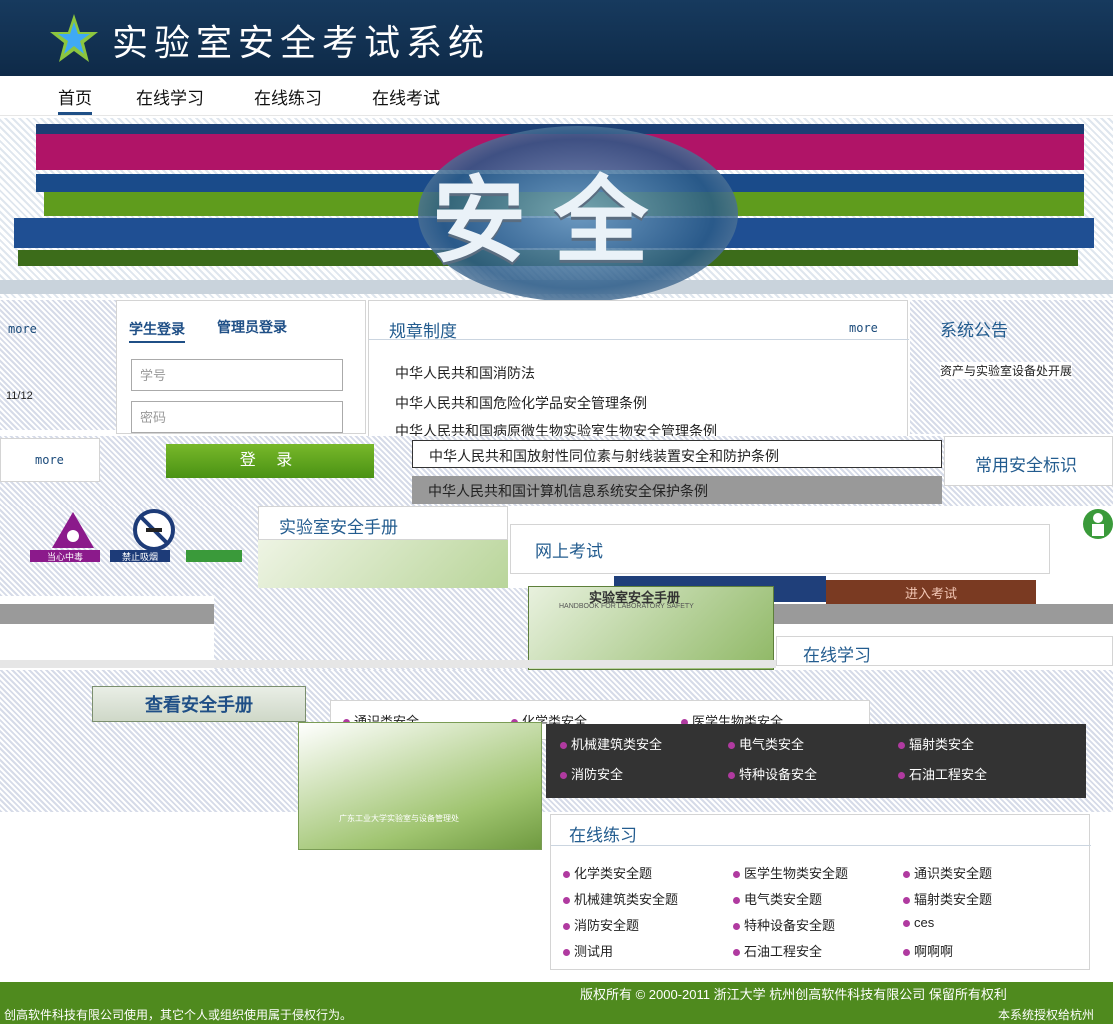 This screenshot has width=1113, height=1024. I want to click on regulations-more-link: more, so click(863, 328).